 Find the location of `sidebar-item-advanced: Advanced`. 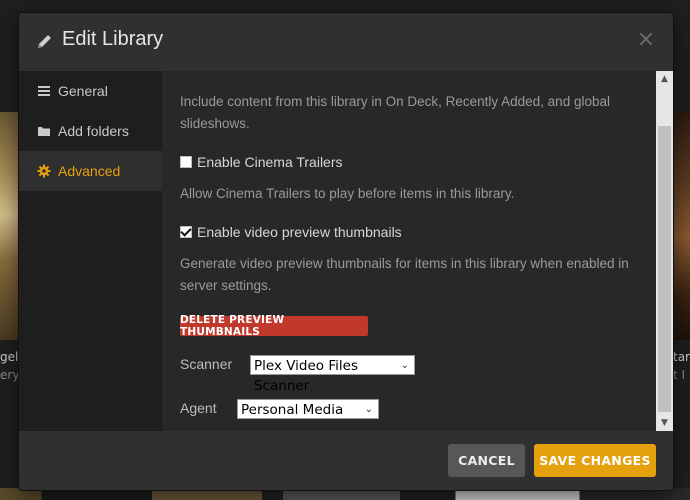

sidebar-item-advanced: Advanced is located at coordinates (90, 171).